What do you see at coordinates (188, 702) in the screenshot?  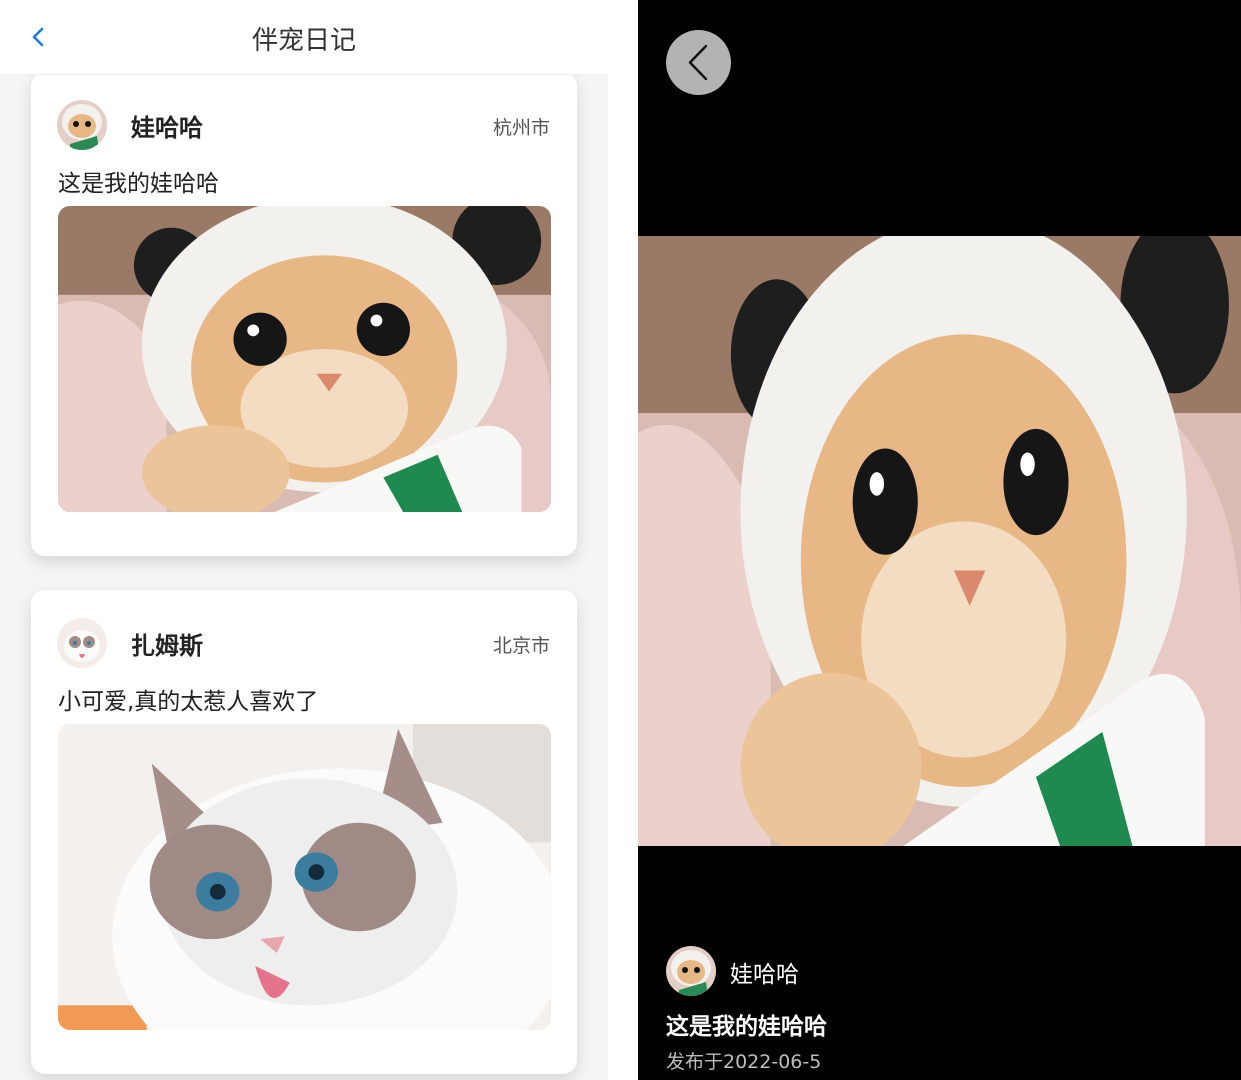 I see `post-text: 小可爱,真的太惹人喜欢了` at bounding box center [188, 702].